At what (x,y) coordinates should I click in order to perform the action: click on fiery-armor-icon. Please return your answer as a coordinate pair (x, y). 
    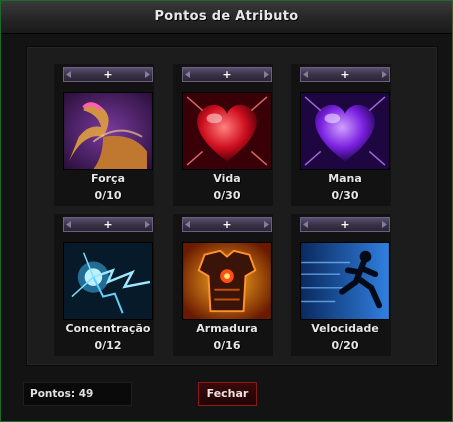
    Looking at the image, I should click on (227, 281).